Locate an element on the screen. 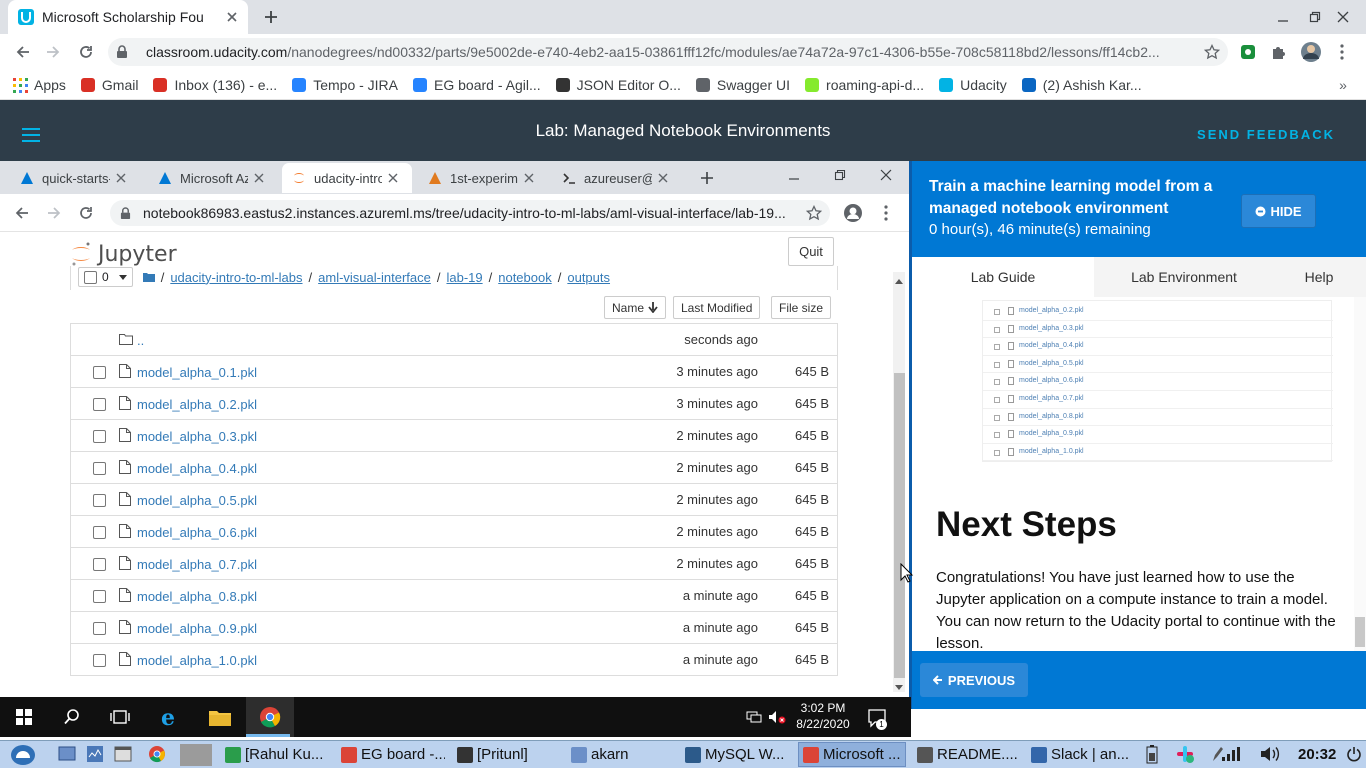  menu-launcher-icon is located at coordinates (23, 754).